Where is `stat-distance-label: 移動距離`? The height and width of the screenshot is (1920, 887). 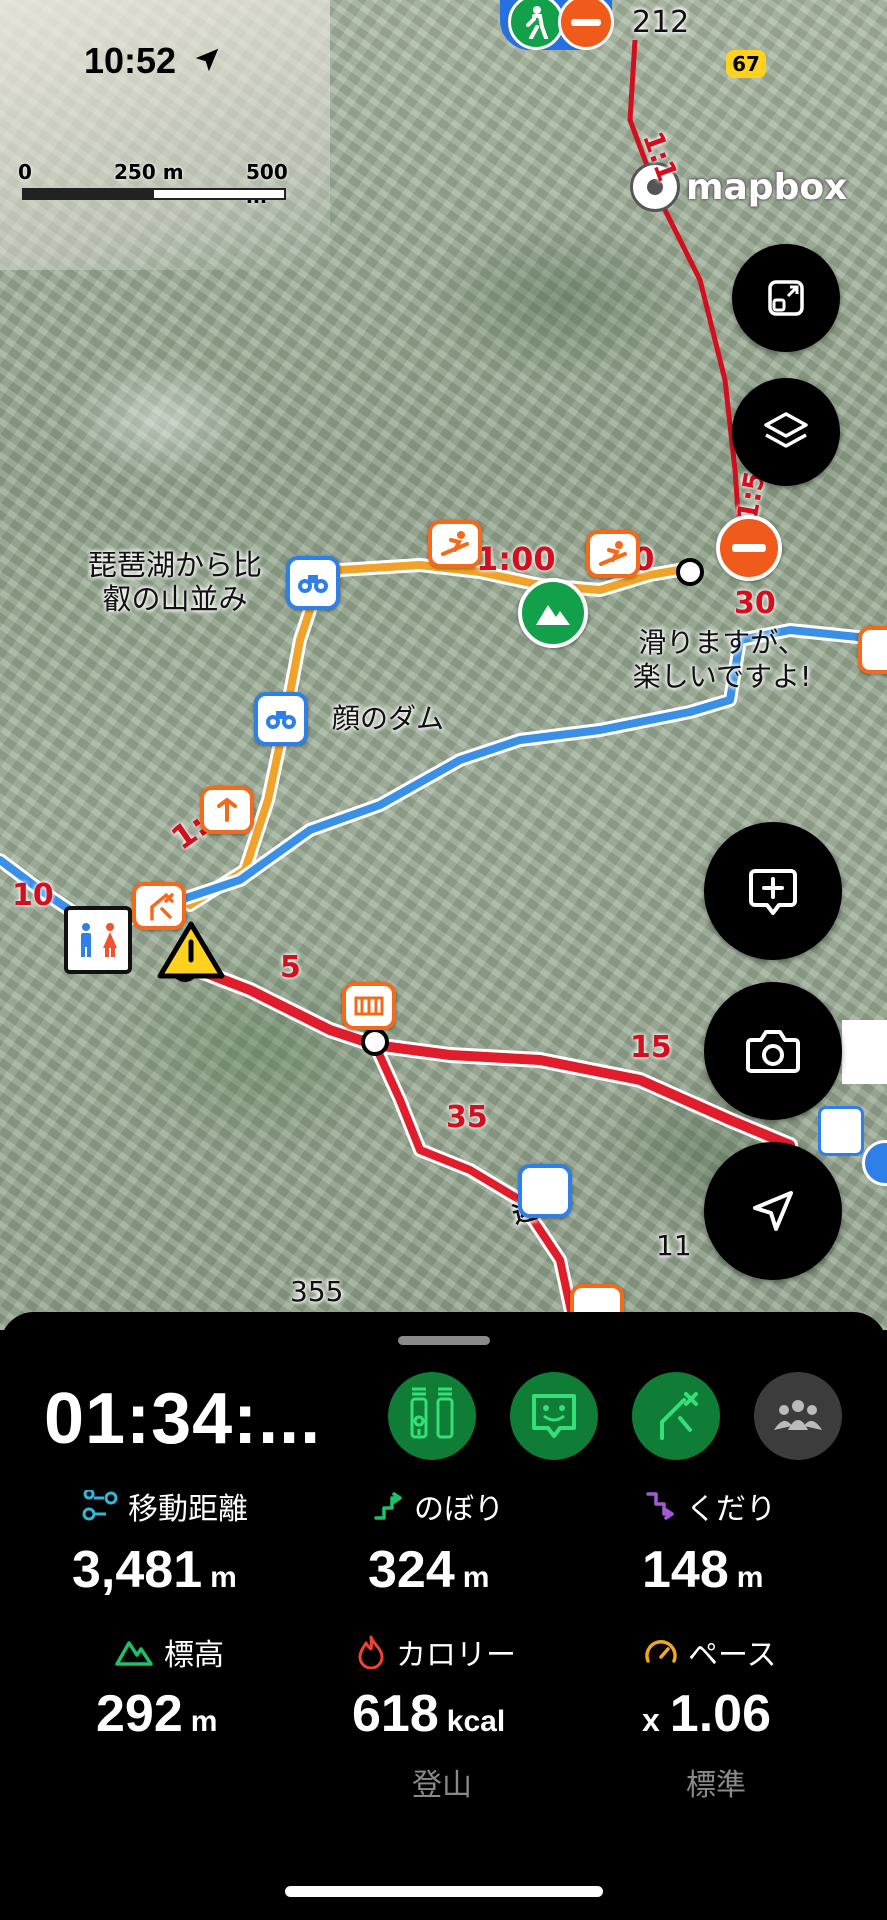 stat-distance-label: 移動距離 is located at coordinates (165, 1506).